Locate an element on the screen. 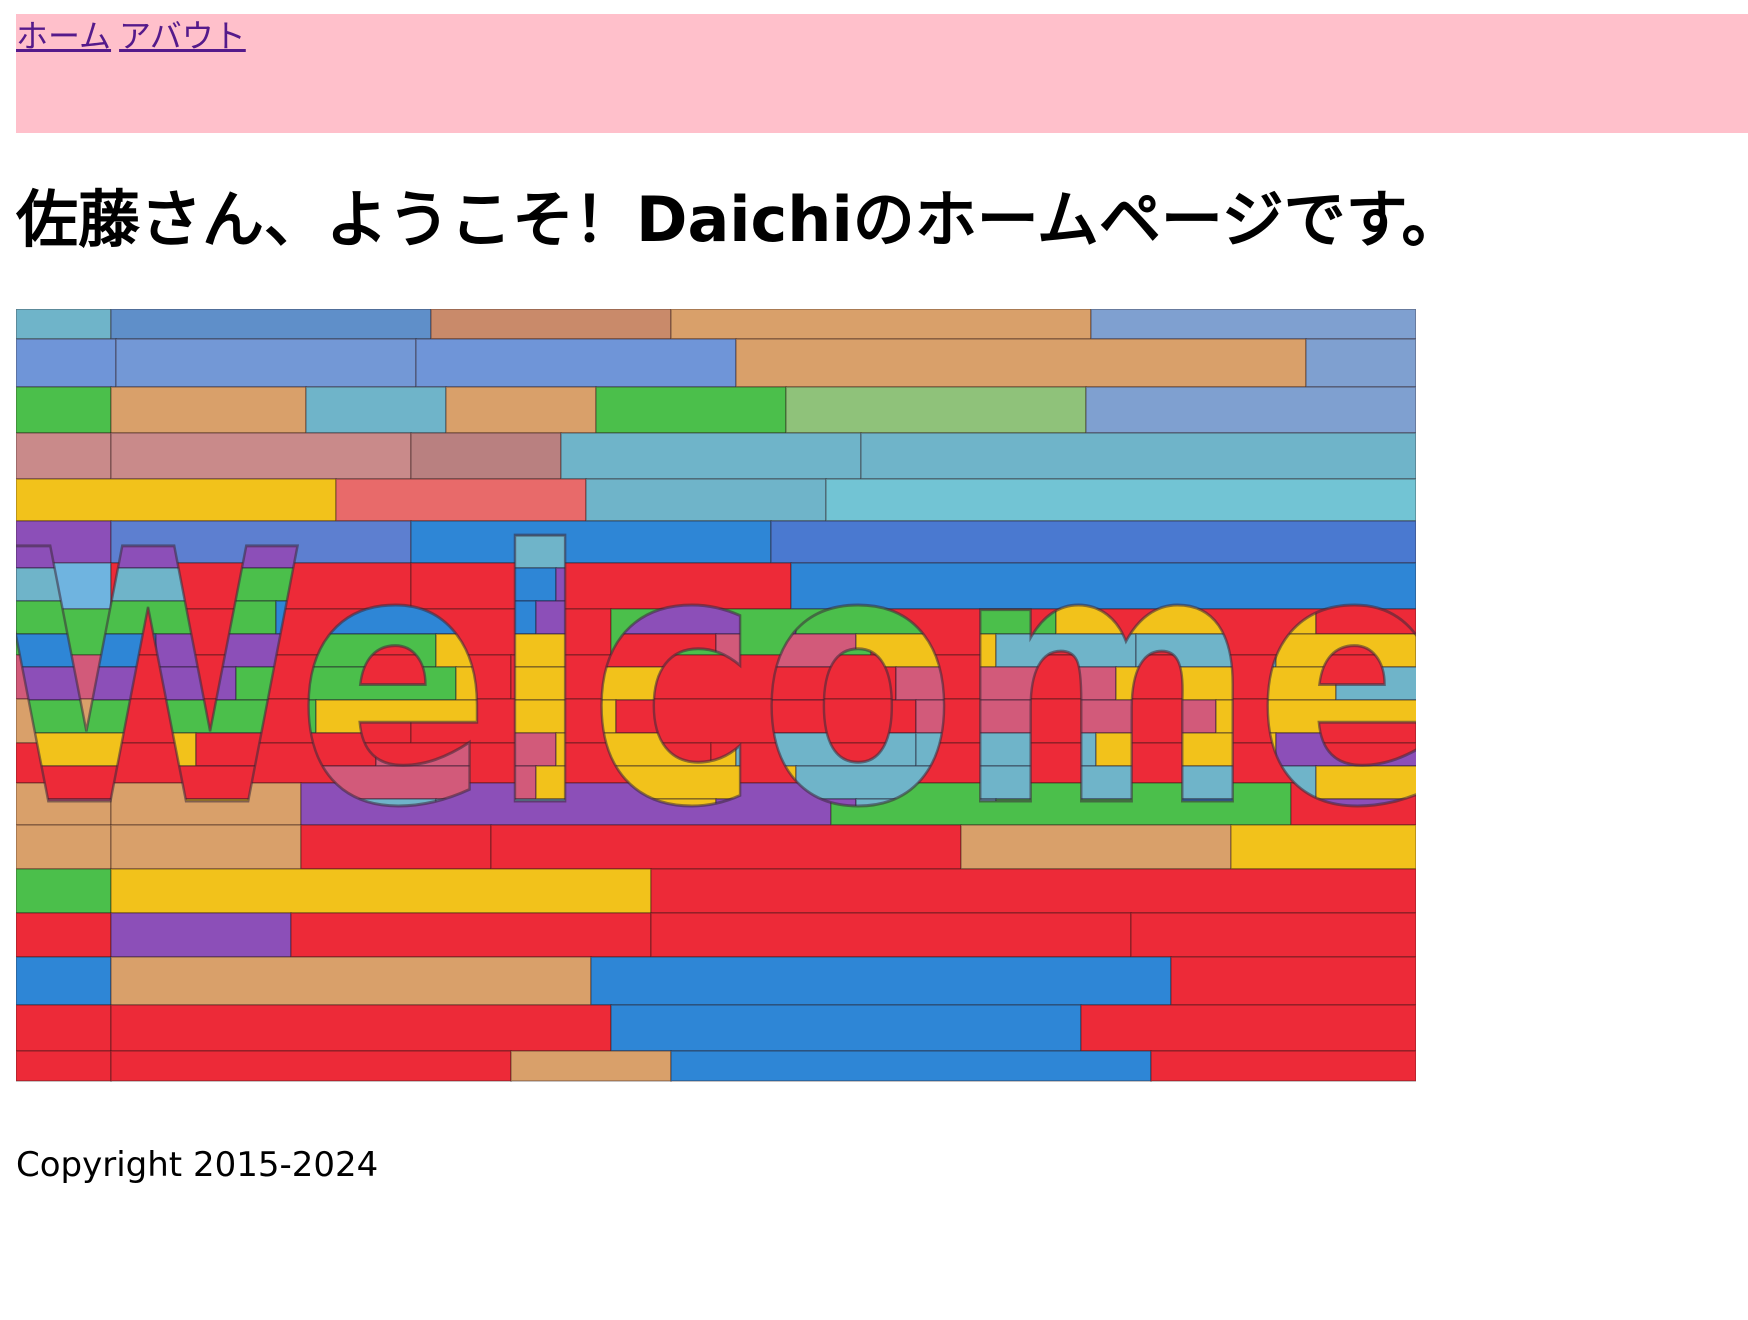 Image resolution: width=1748 pixels, height=1320 pixels. nav-link-home: ホーム is located at coordinates (63, 36).